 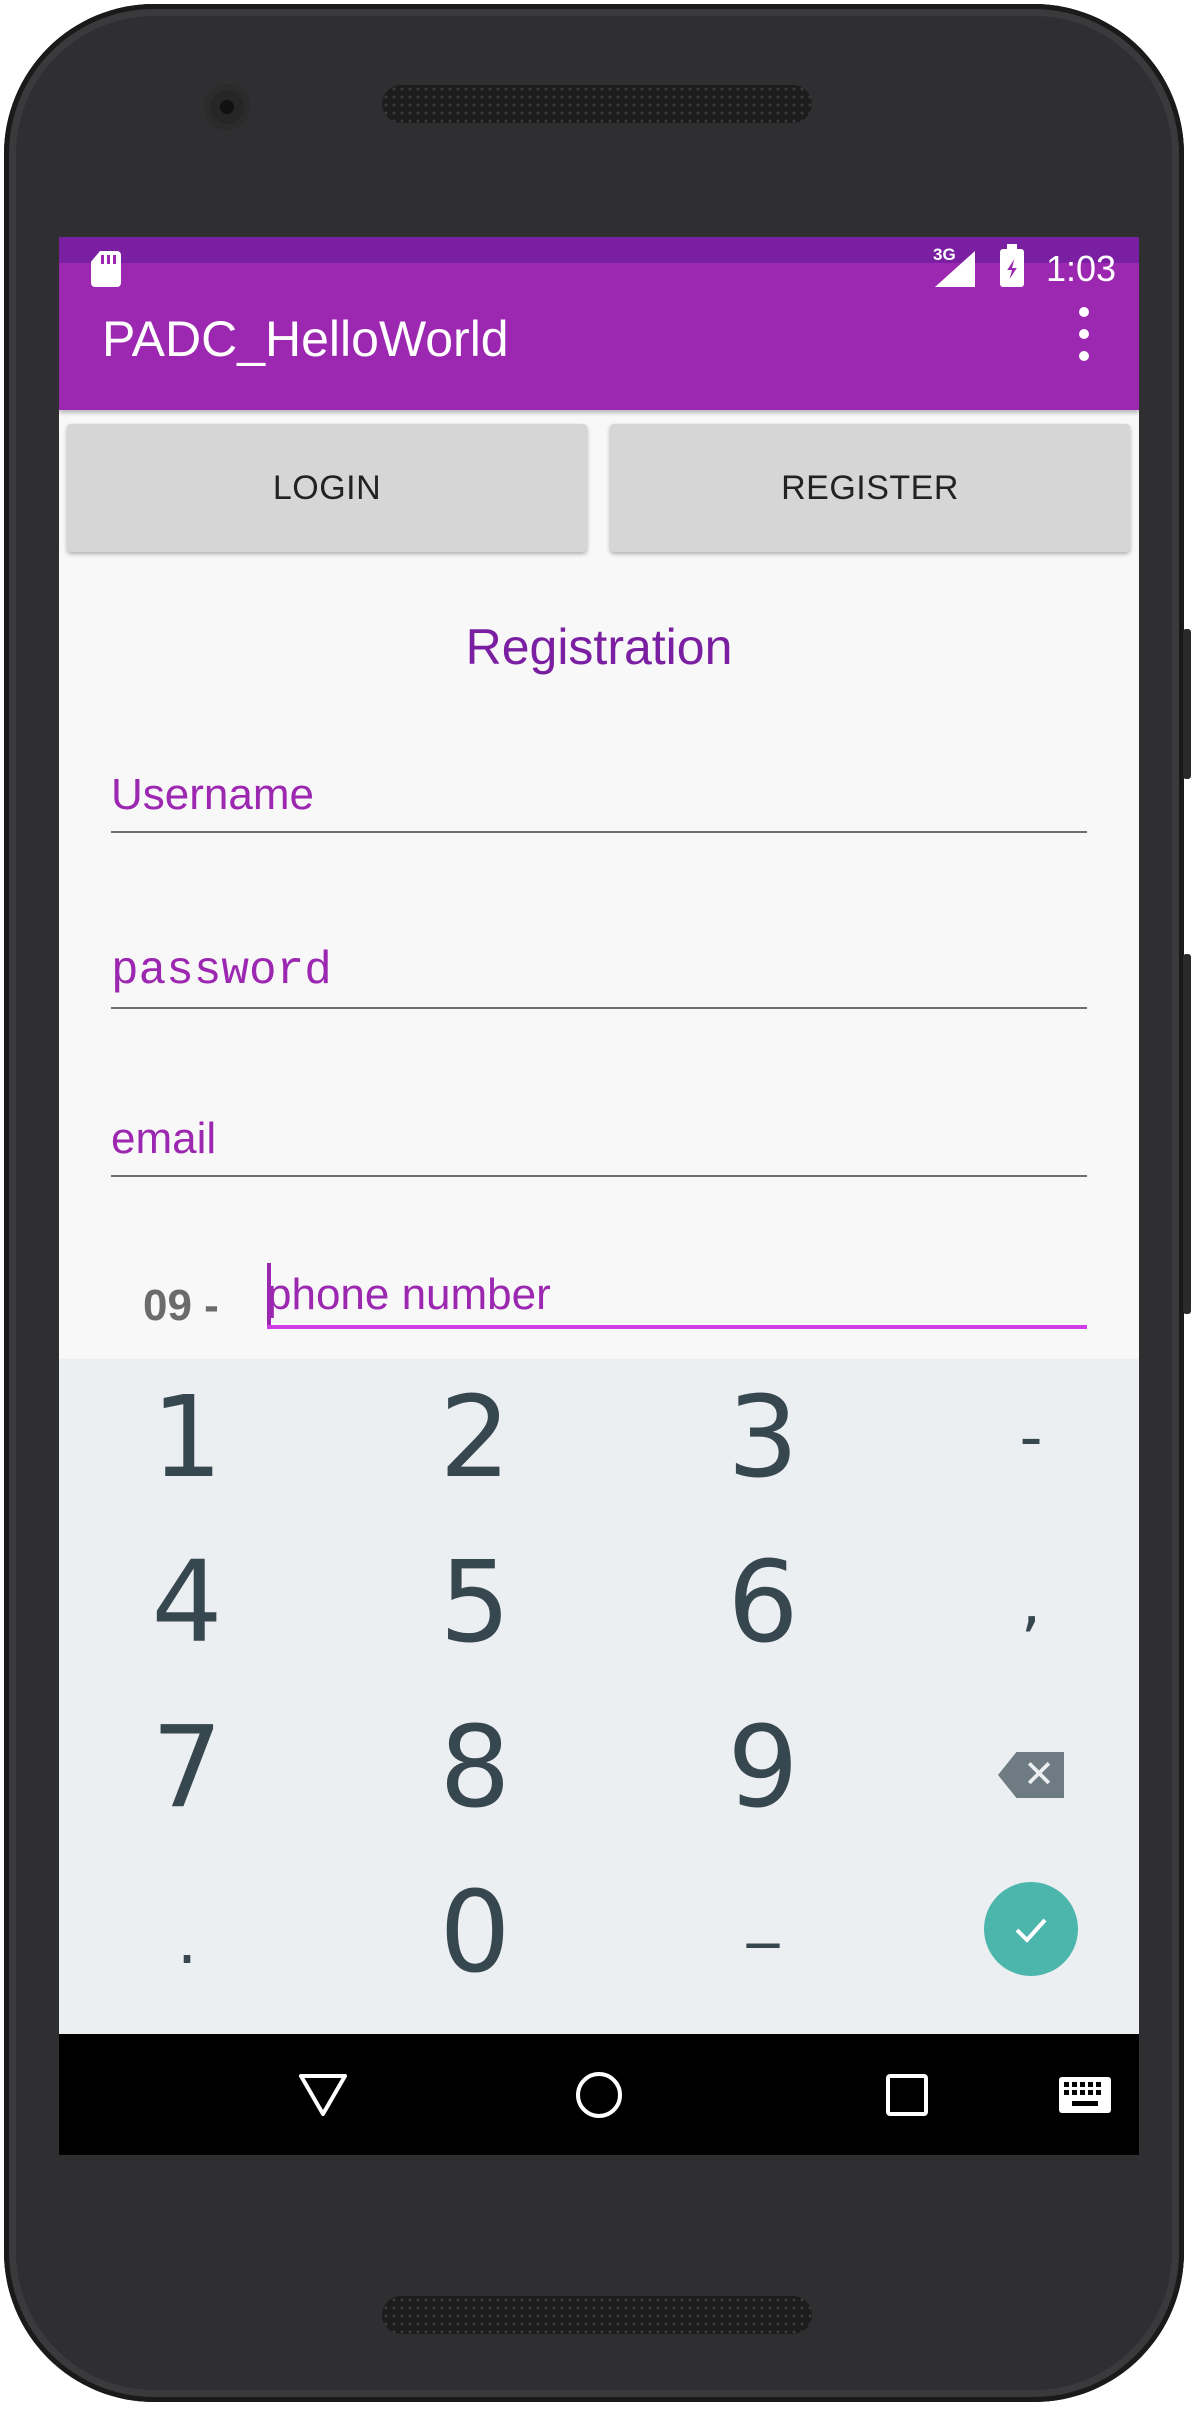 I want to click on key-5: 5, so click(x=475, y=1602).